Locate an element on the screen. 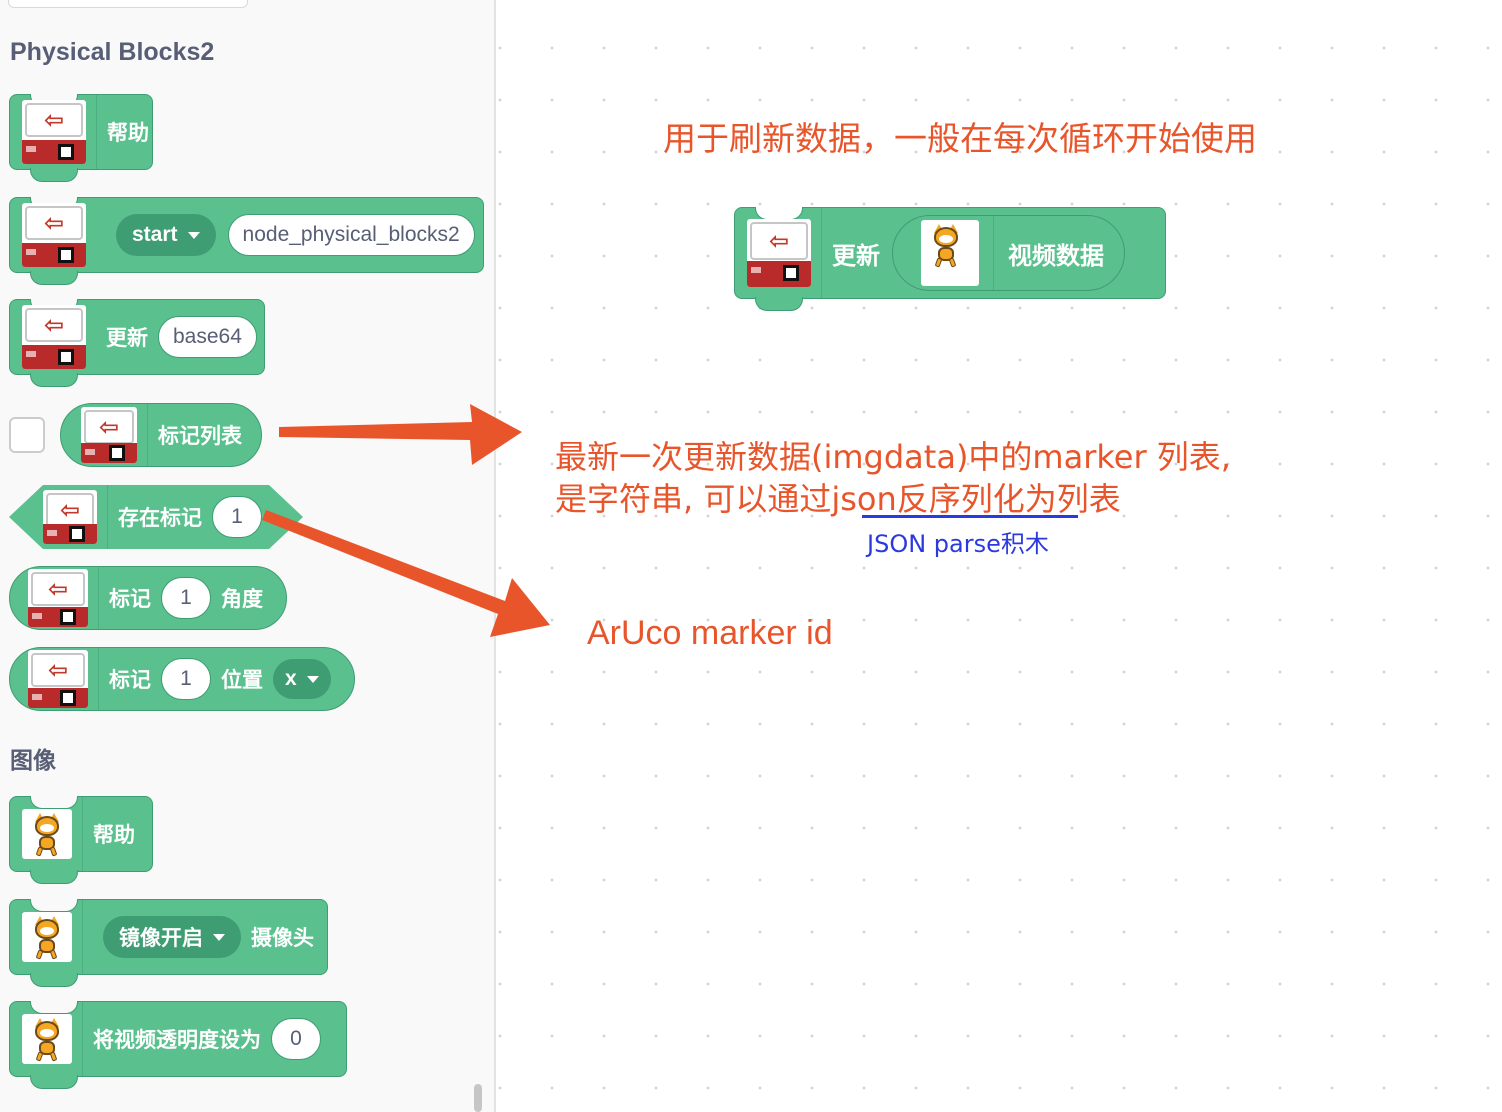  block-help-label: 帮助 is located at coordinates (128, 133).